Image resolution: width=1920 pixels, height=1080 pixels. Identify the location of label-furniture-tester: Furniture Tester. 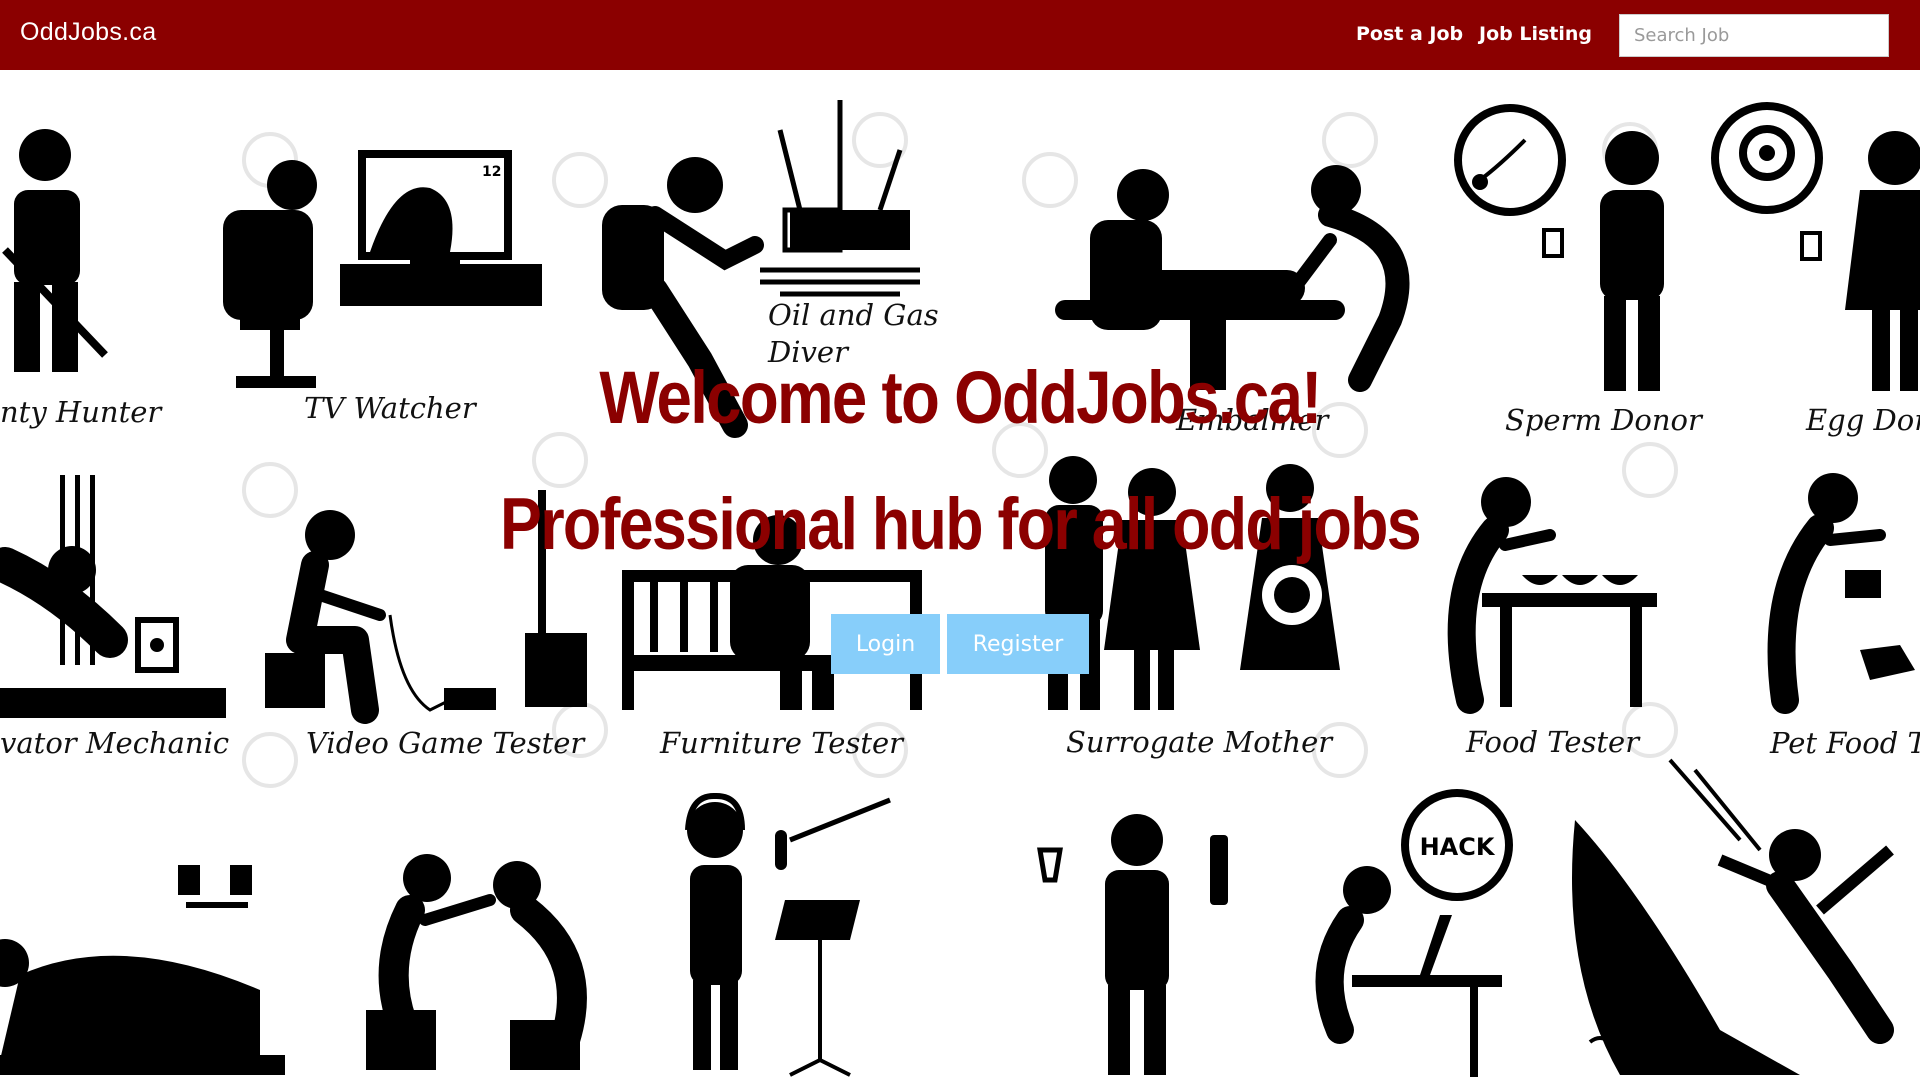
(782, 743).